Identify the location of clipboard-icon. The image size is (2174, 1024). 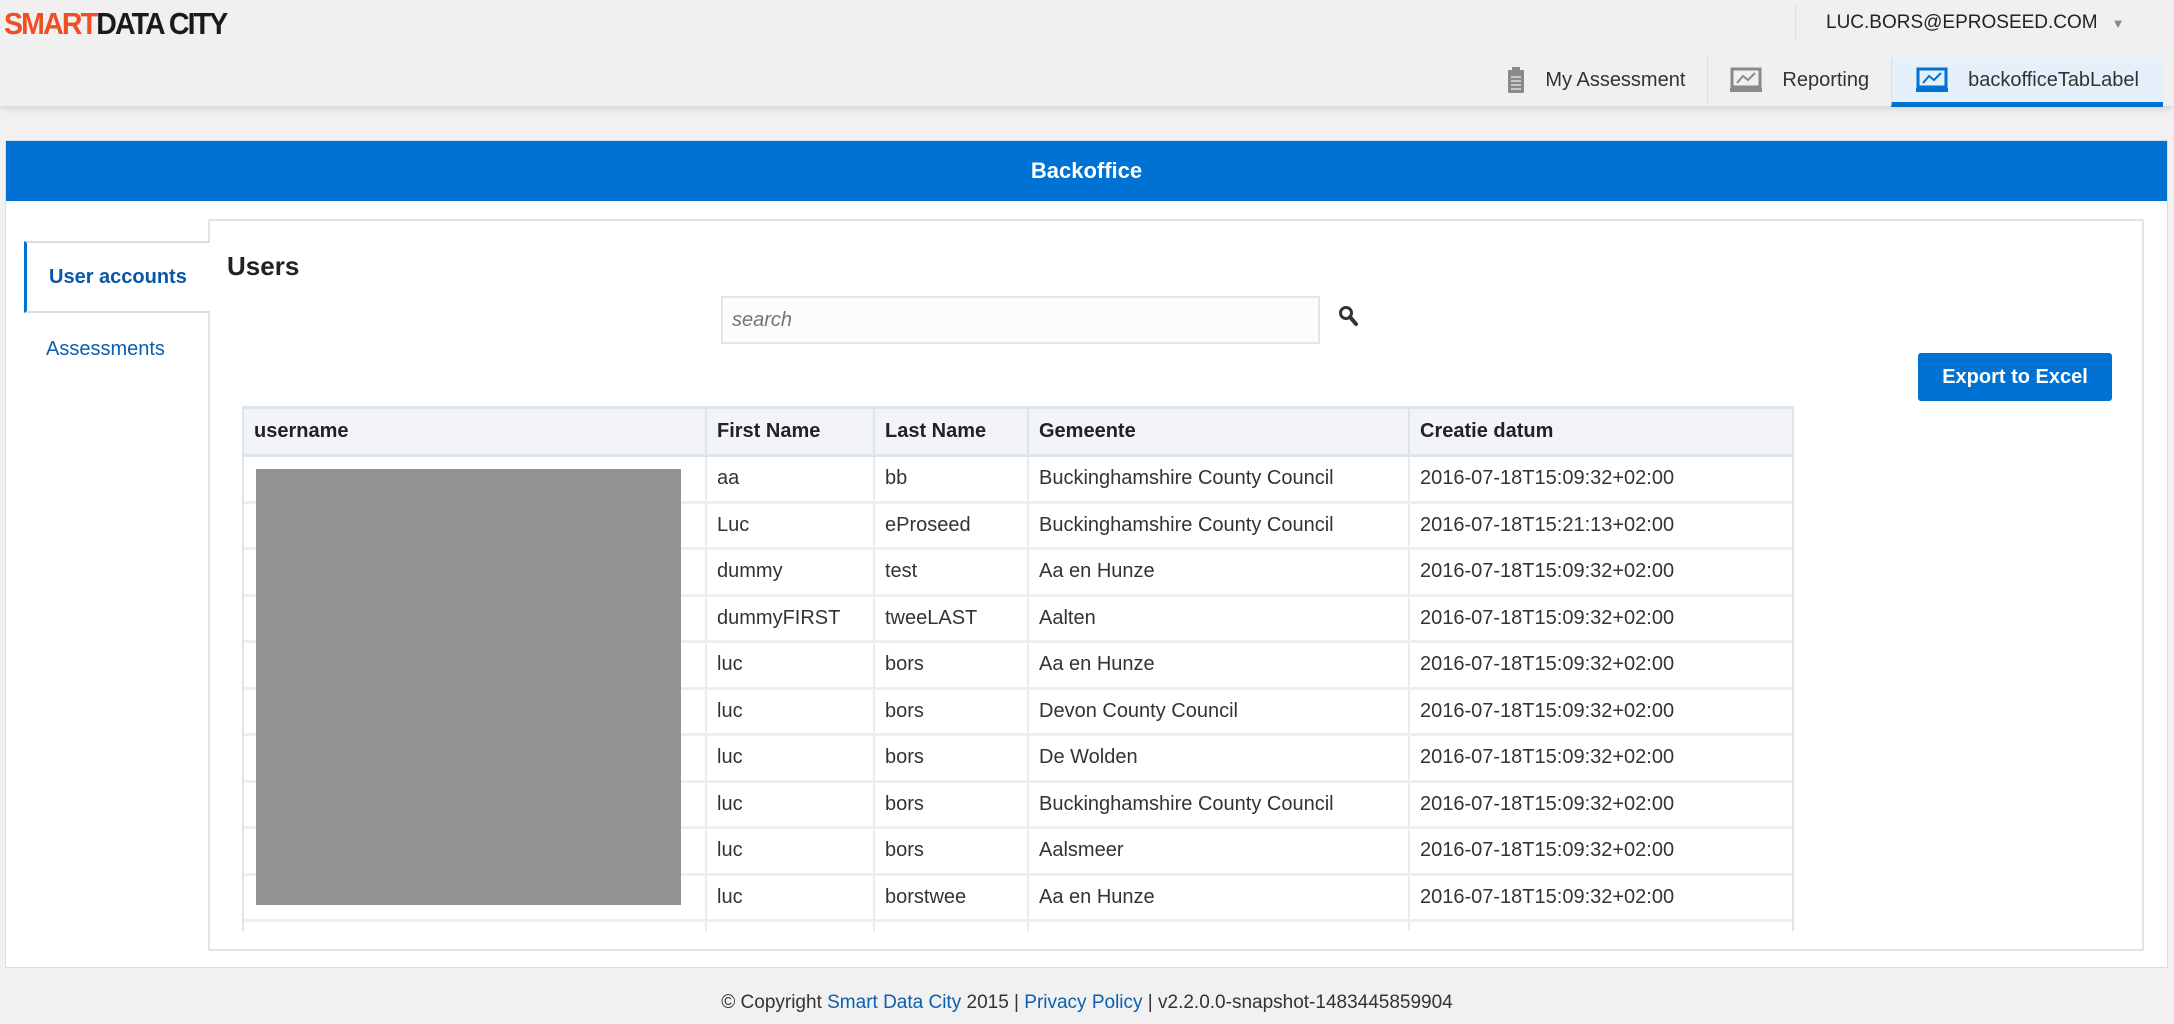
(1516, 80).